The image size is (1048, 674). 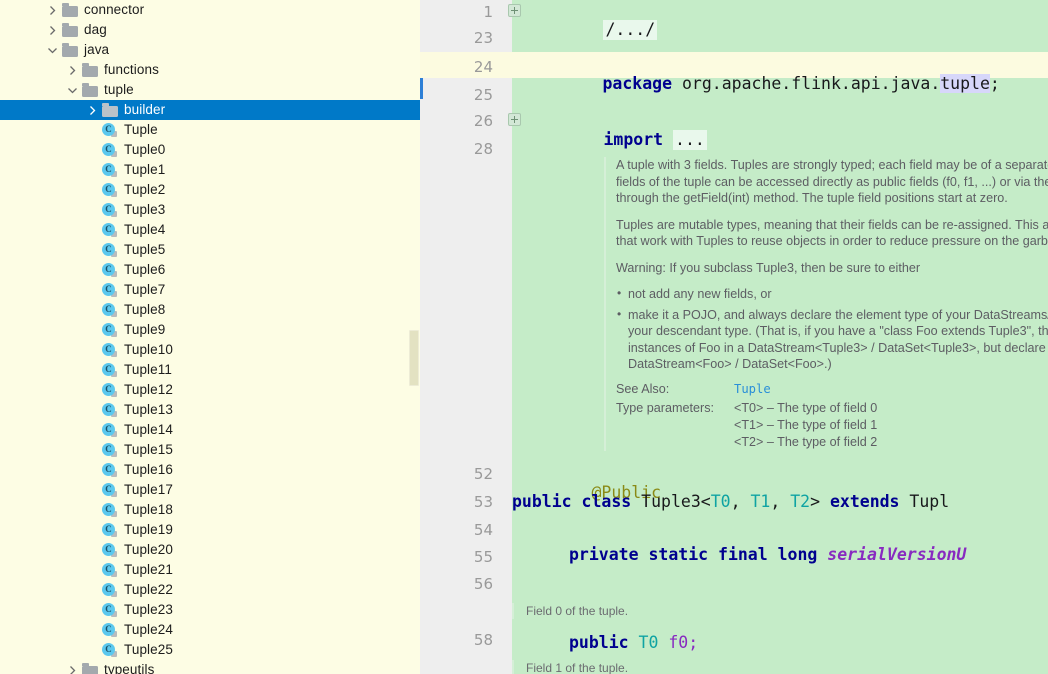 What do you see at coordinates (210, 667) in the screenshot?
I see `tree-item-typeutils: typeutils` at bounding box center [210, 667].